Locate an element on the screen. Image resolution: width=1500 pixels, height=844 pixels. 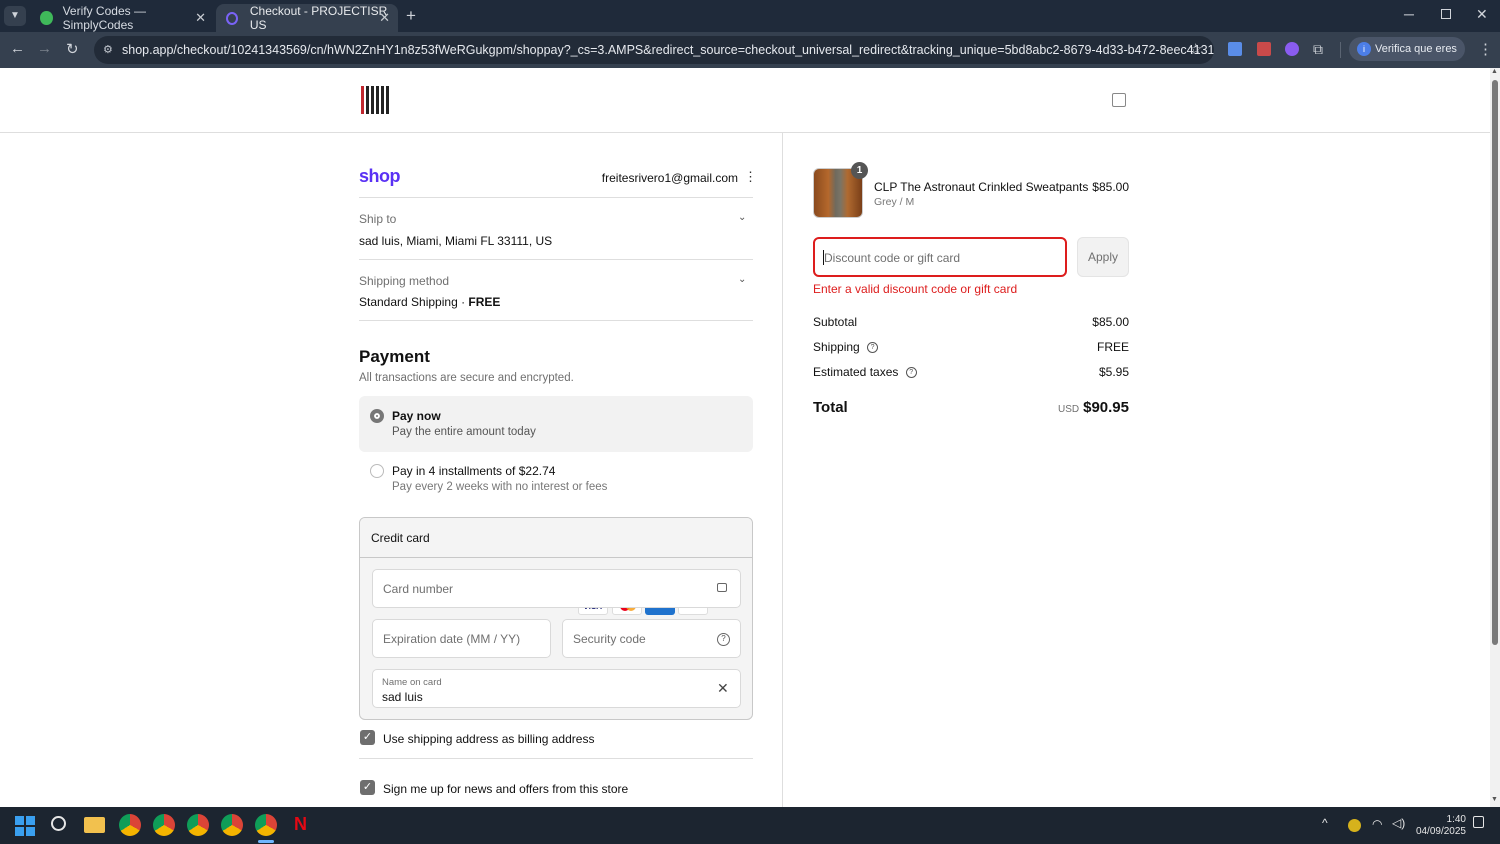
tab-list-dropdown-icon: ▼ is located at coordinates (15, 16).